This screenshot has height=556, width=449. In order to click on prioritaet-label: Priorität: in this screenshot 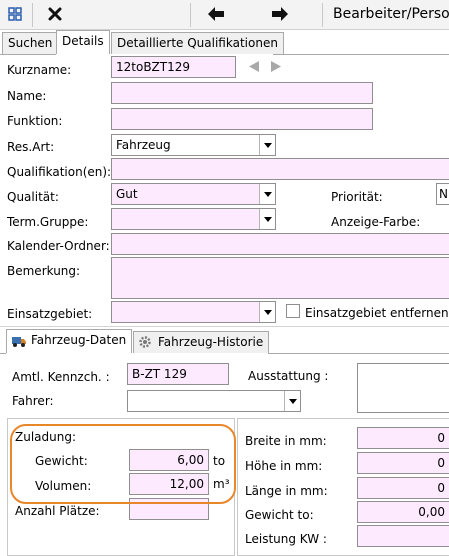, I will do `click(357, 197)`.